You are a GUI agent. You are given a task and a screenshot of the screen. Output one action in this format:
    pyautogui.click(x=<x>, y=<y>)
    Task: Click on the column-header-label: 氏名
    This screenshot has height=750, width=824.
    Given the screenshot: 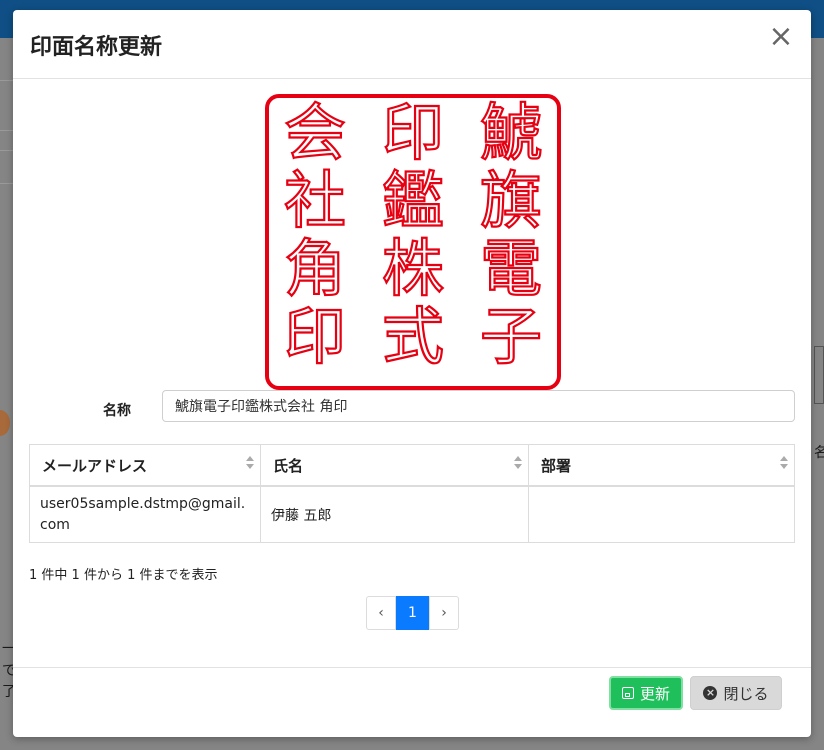 What is the action you would take?
    pyautogui.click(x=288, y=465)
    